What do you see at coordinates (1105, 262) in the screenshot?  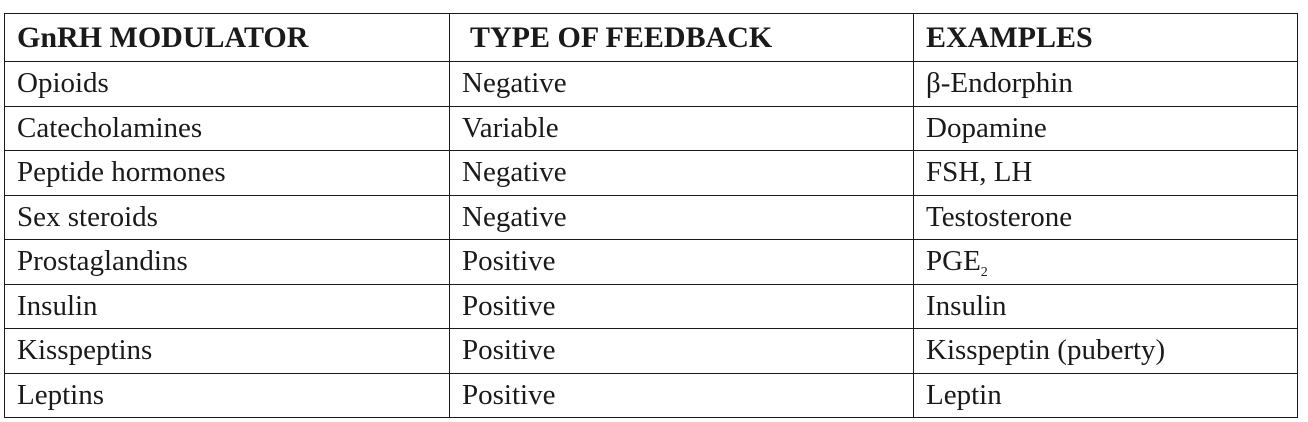 I see `example-cell: PGE2` at bounding box center [1105, 262].